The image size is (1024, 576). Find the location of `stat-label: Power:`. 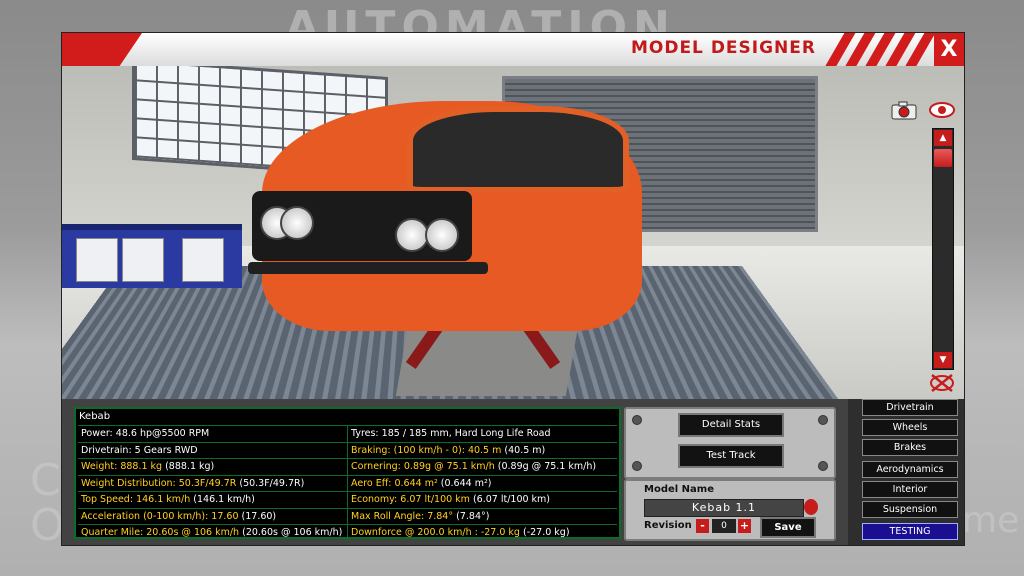

stat-label: Power: is located at coordinates (98, 433).